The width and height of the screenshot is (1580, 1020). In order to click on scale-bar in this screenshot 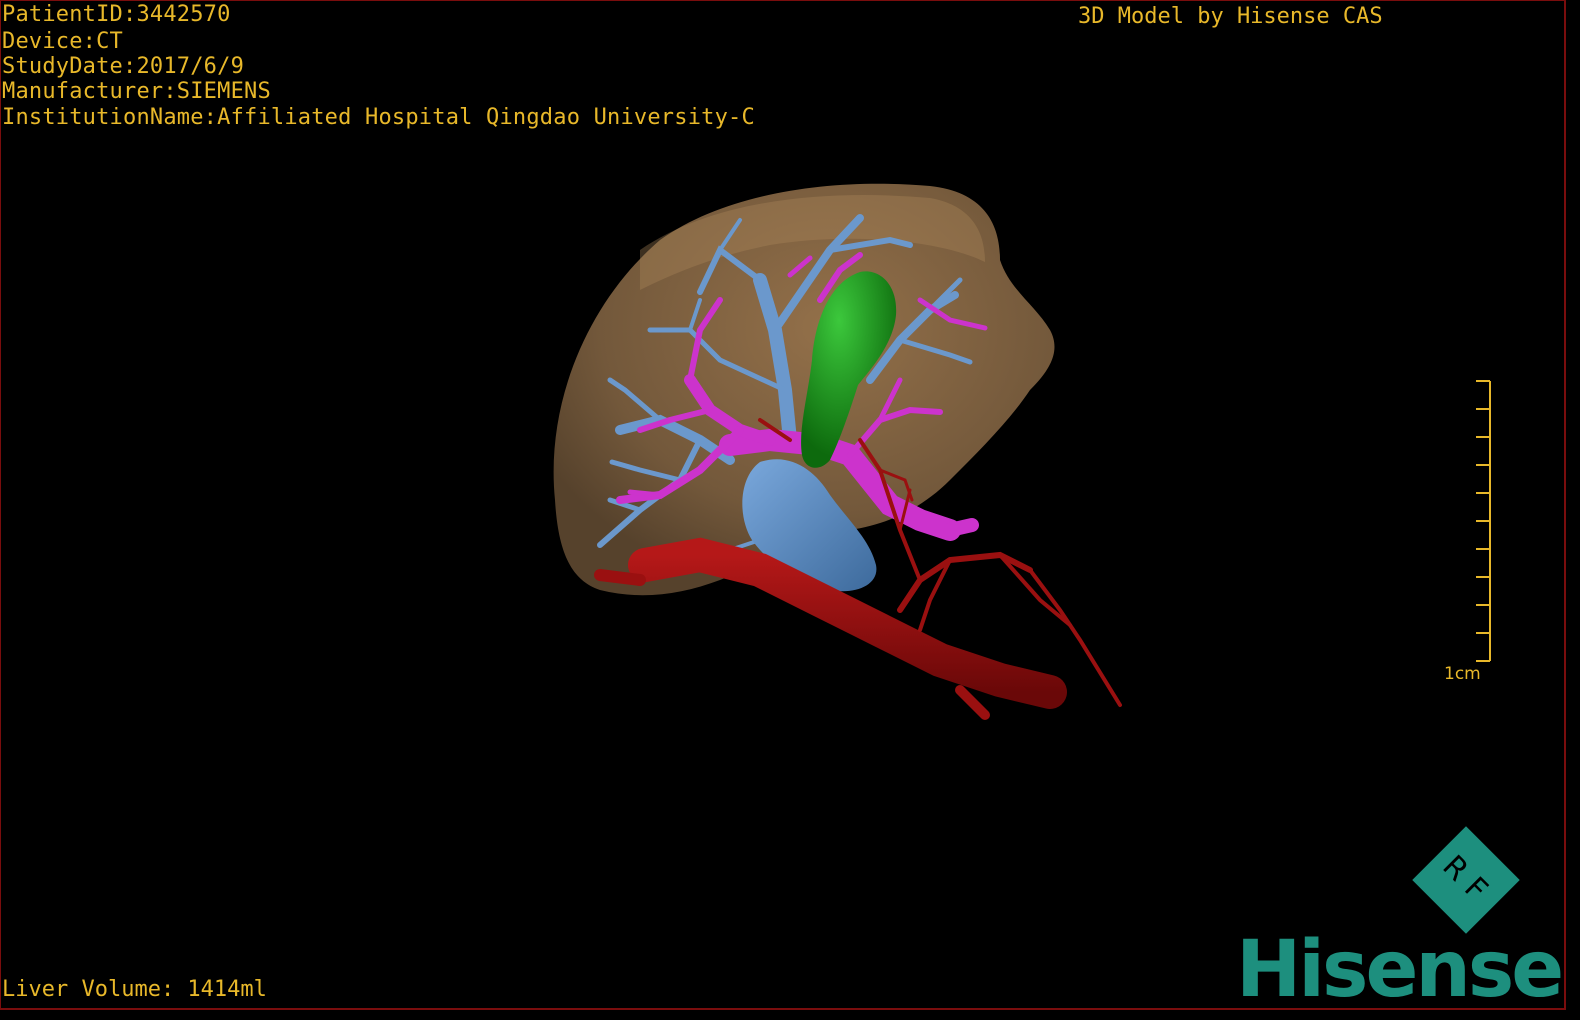, I will do `click(1483, 521)`.